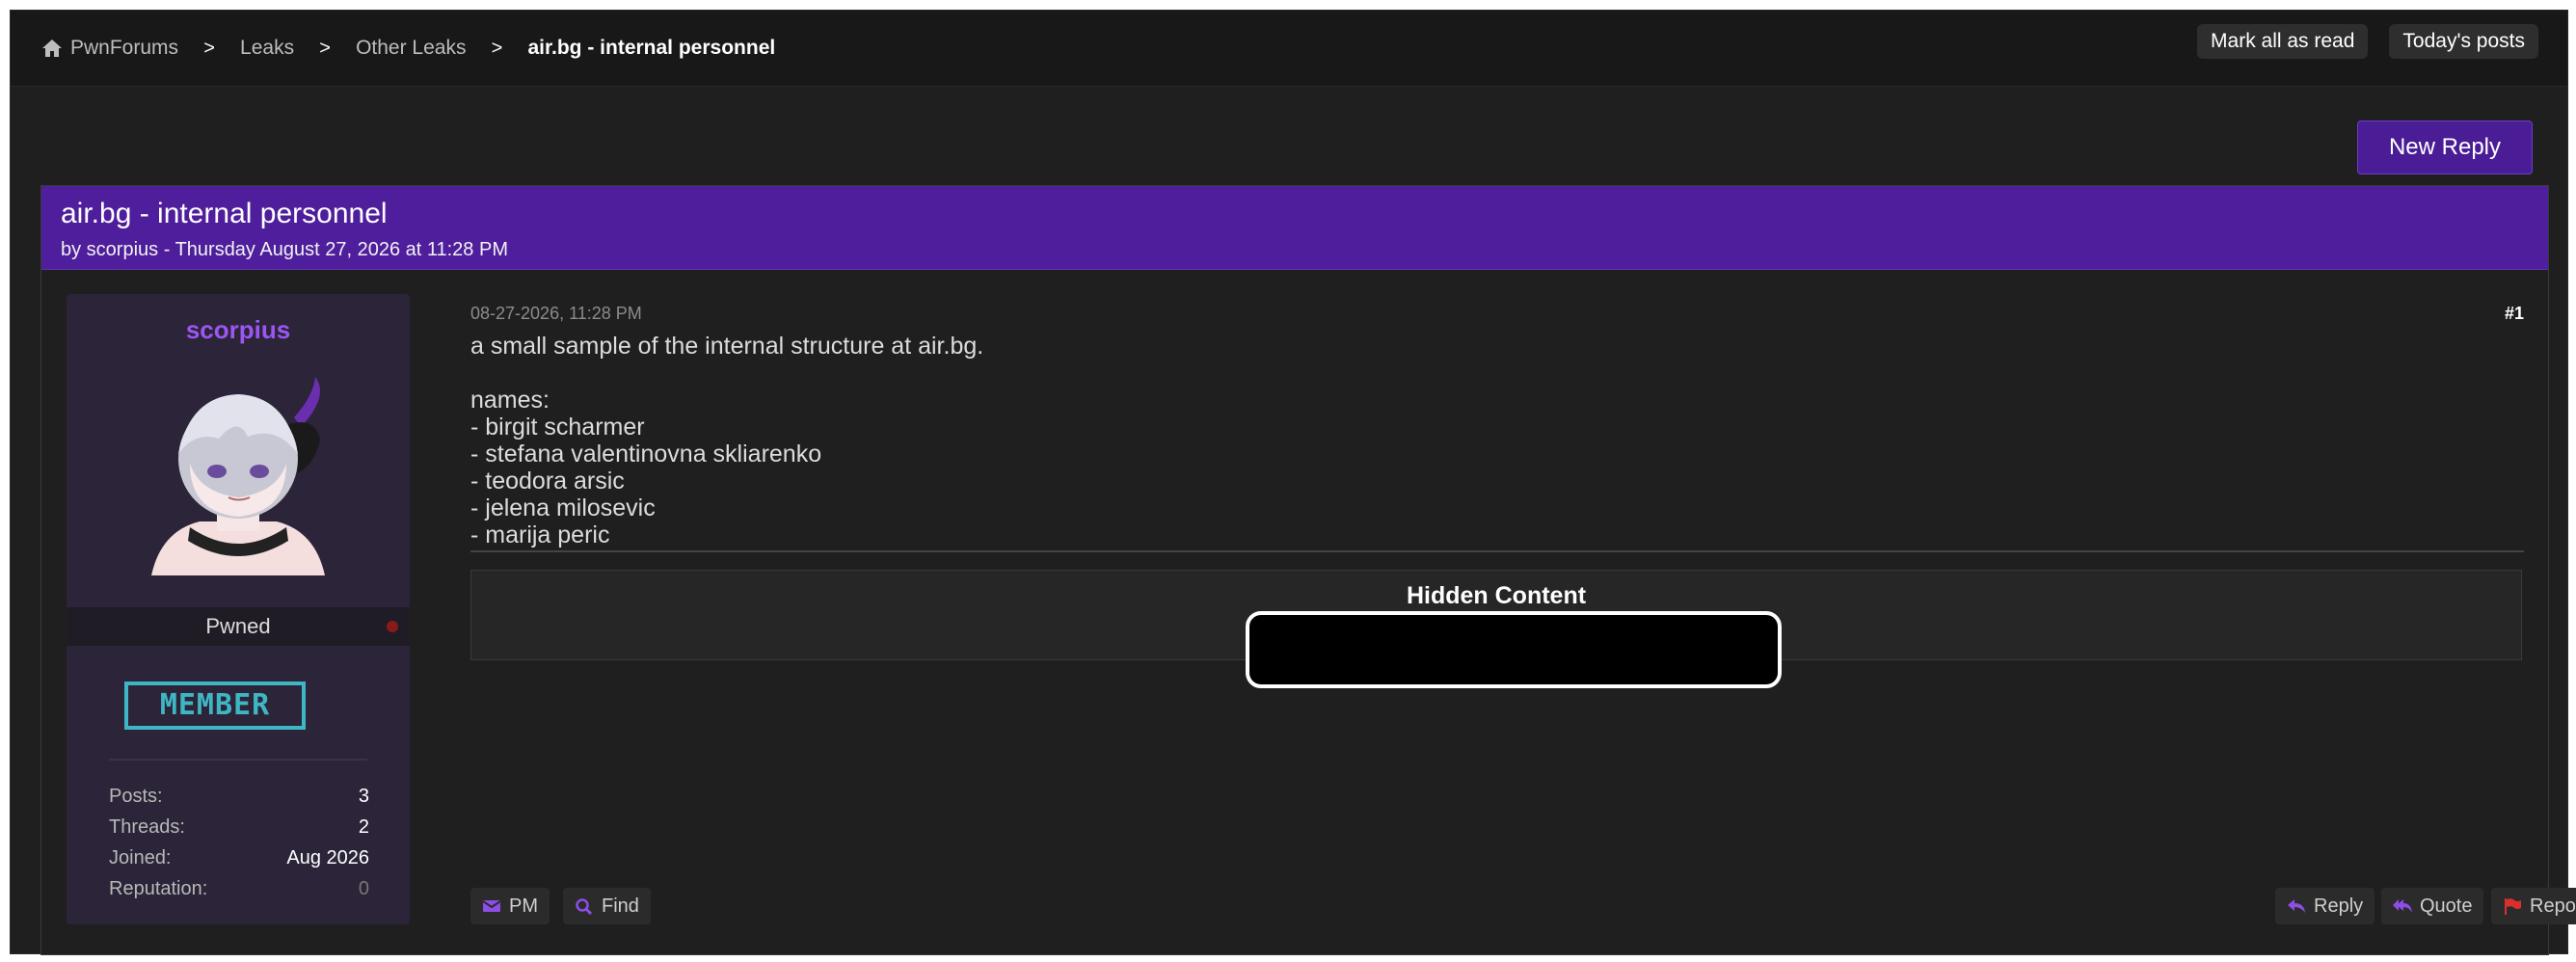  Describe the element at coordinates (2515, 314) in the screenshot. I see `post-number: #1` at that location.